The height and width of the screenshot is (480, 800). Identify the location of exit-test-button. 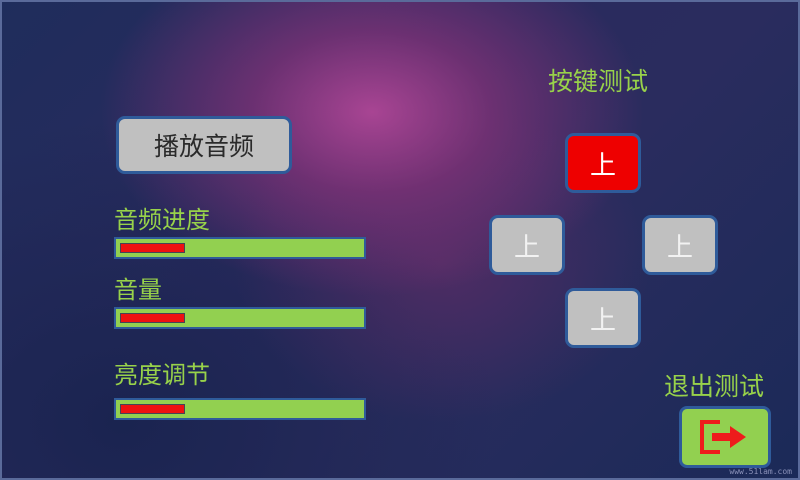
(725, 437).